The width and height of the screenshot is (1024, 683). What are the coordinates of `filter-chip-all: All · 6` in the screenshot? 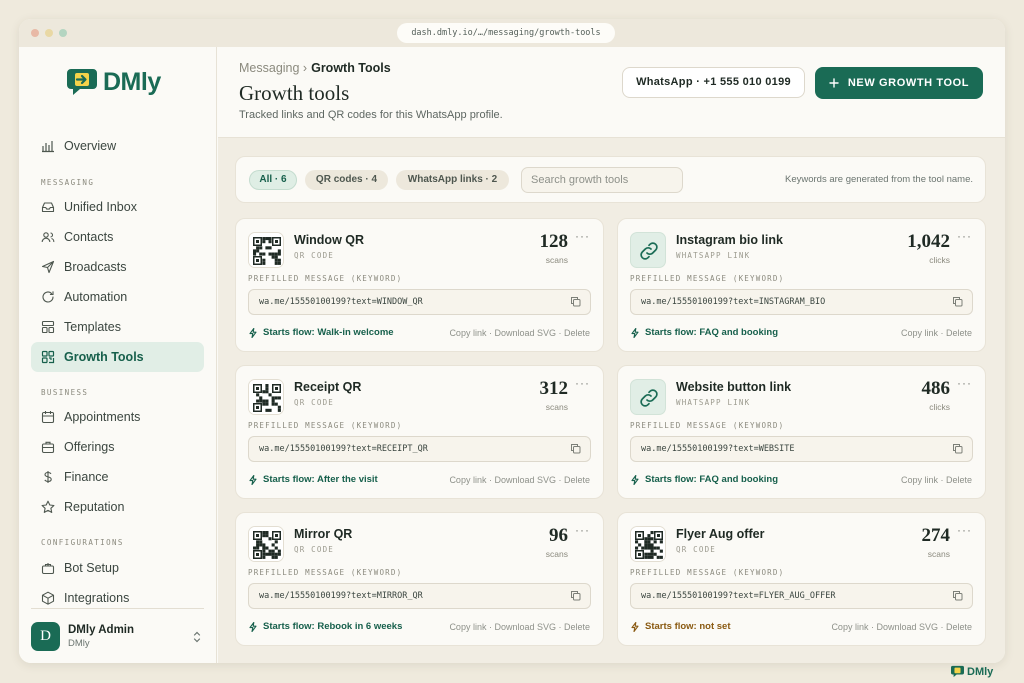 It's located at (273, 180).